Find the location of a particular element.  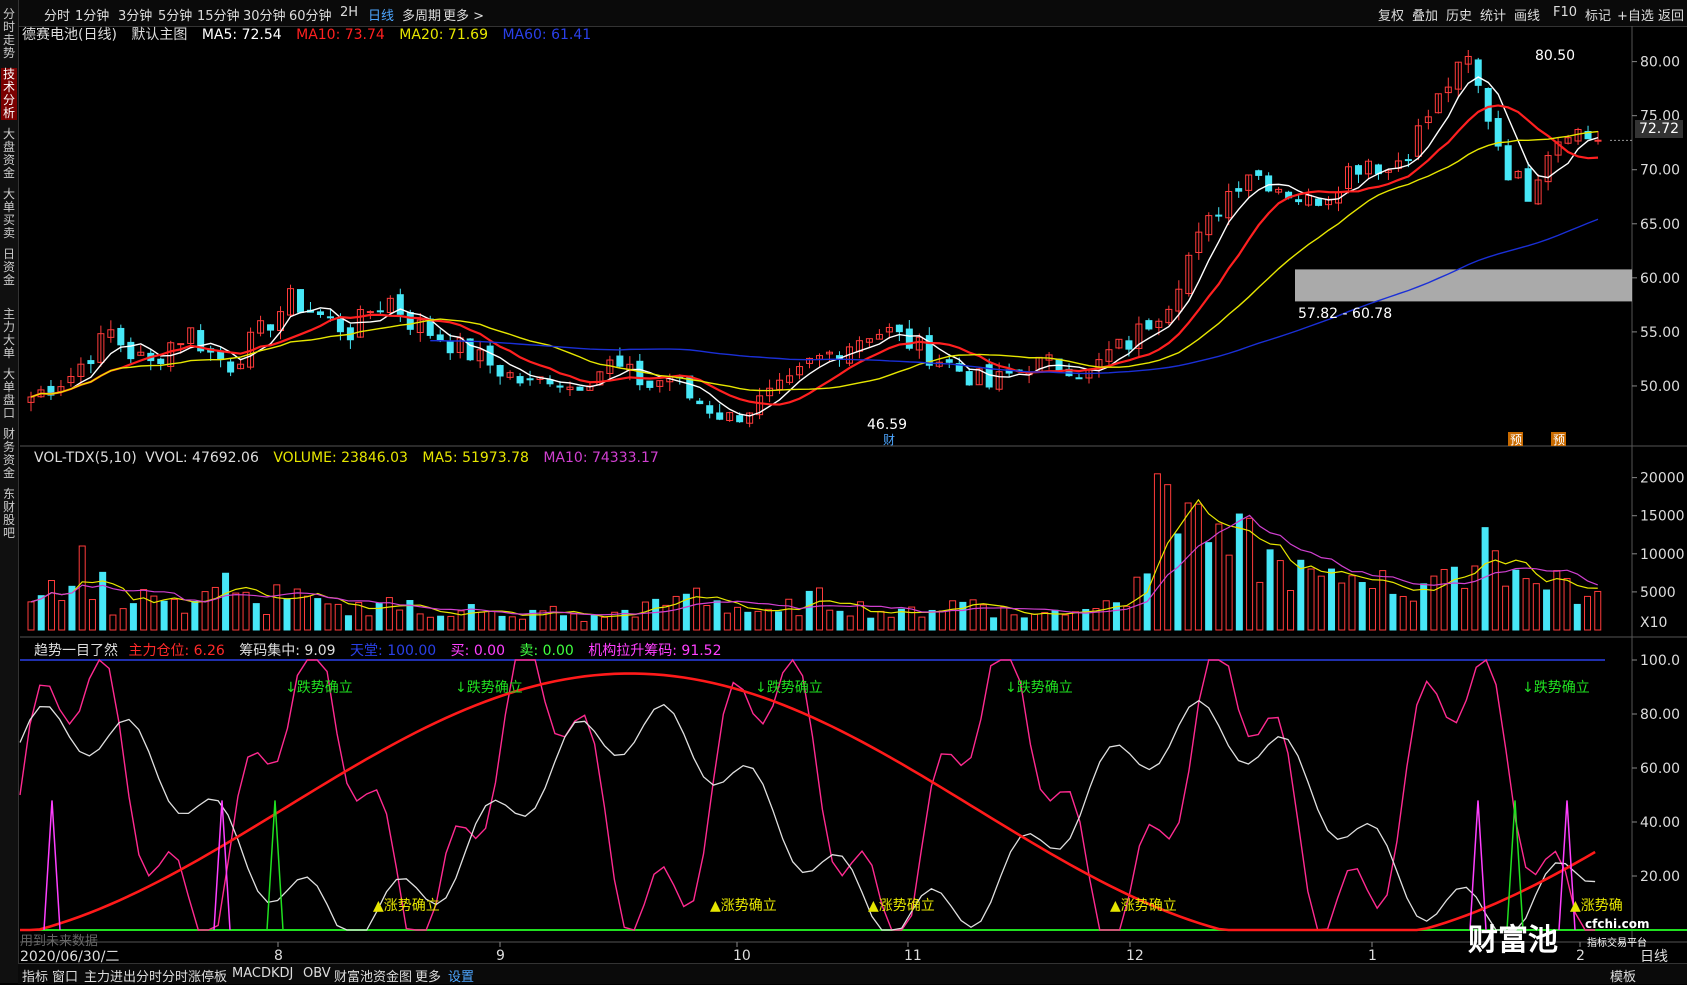

indicator-tab-3: 分时涨停板 is located at coordinates (194, 975).